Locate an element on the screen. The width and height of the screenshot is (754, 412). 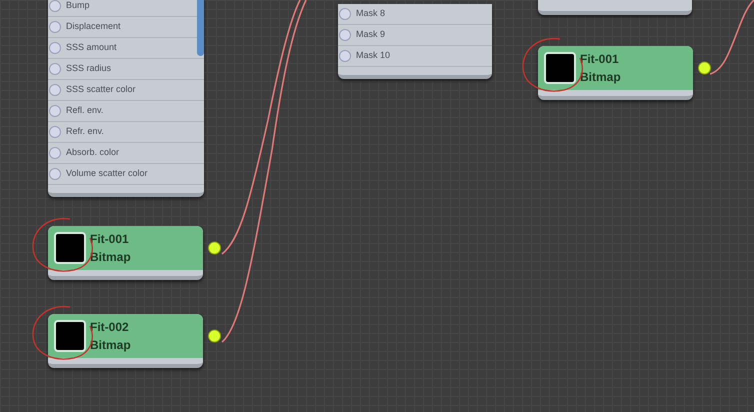
node-panel: Bump Displacement SSS amount SSS radius SSS scatter color Refl. env. Refr. env. Absorb. color Volume scatter color is located at coordinates (126, 98).